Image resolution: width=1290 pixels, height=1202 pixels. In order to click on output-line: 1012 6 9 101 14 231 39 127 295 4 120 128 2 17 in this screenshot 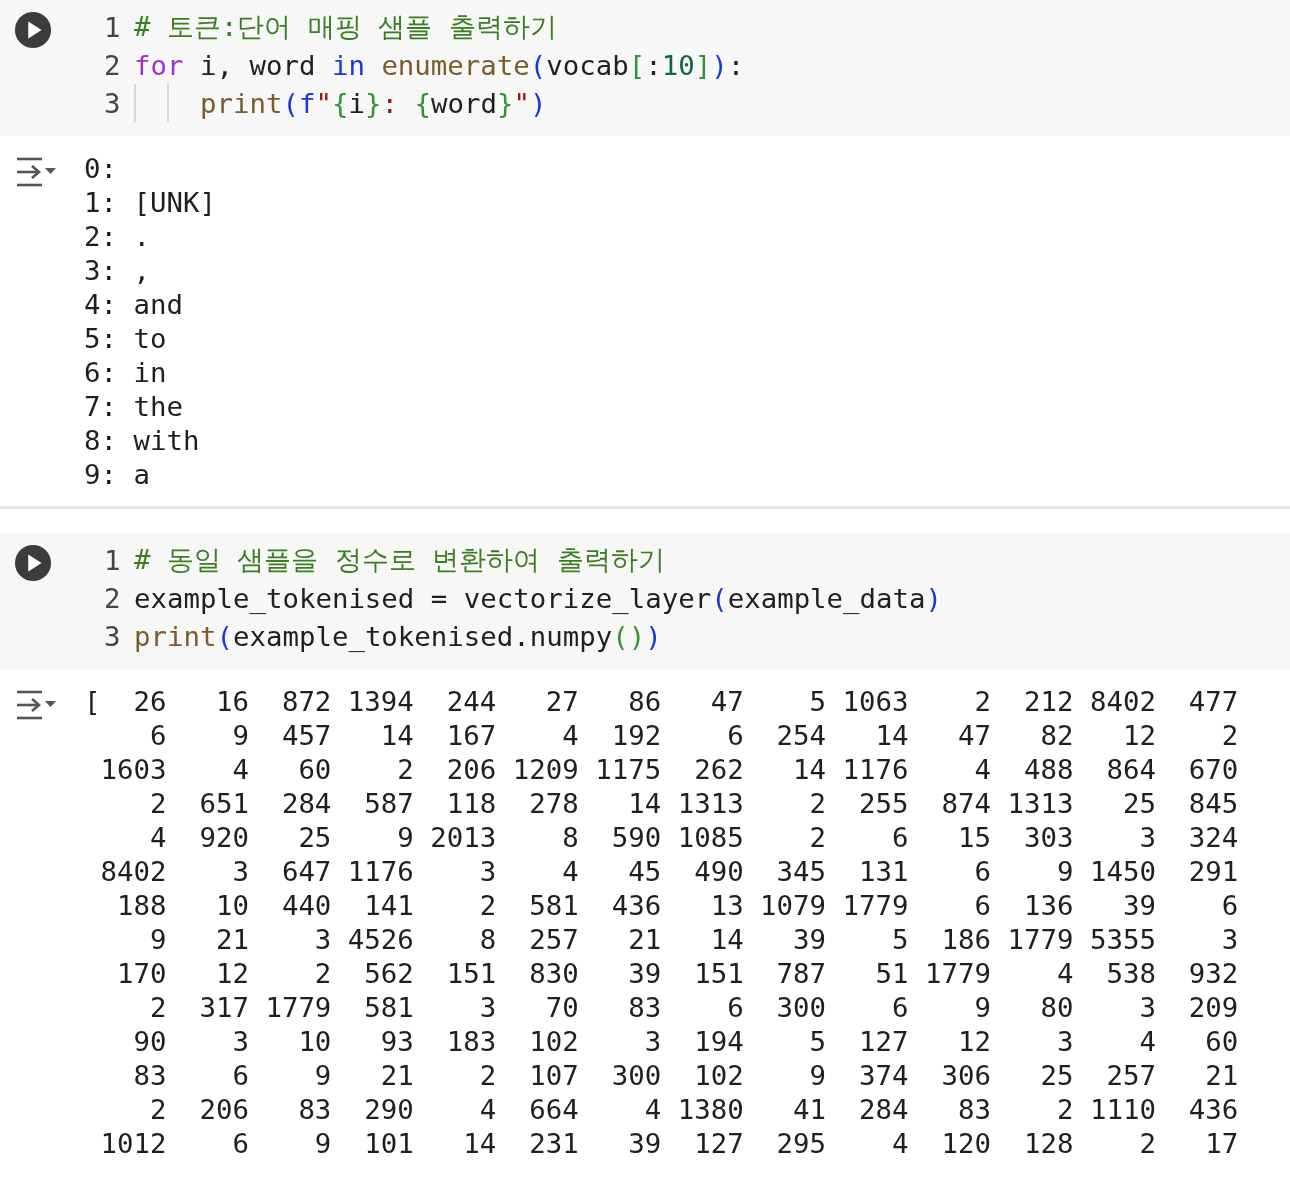, I will do `click(669, 1144)`.